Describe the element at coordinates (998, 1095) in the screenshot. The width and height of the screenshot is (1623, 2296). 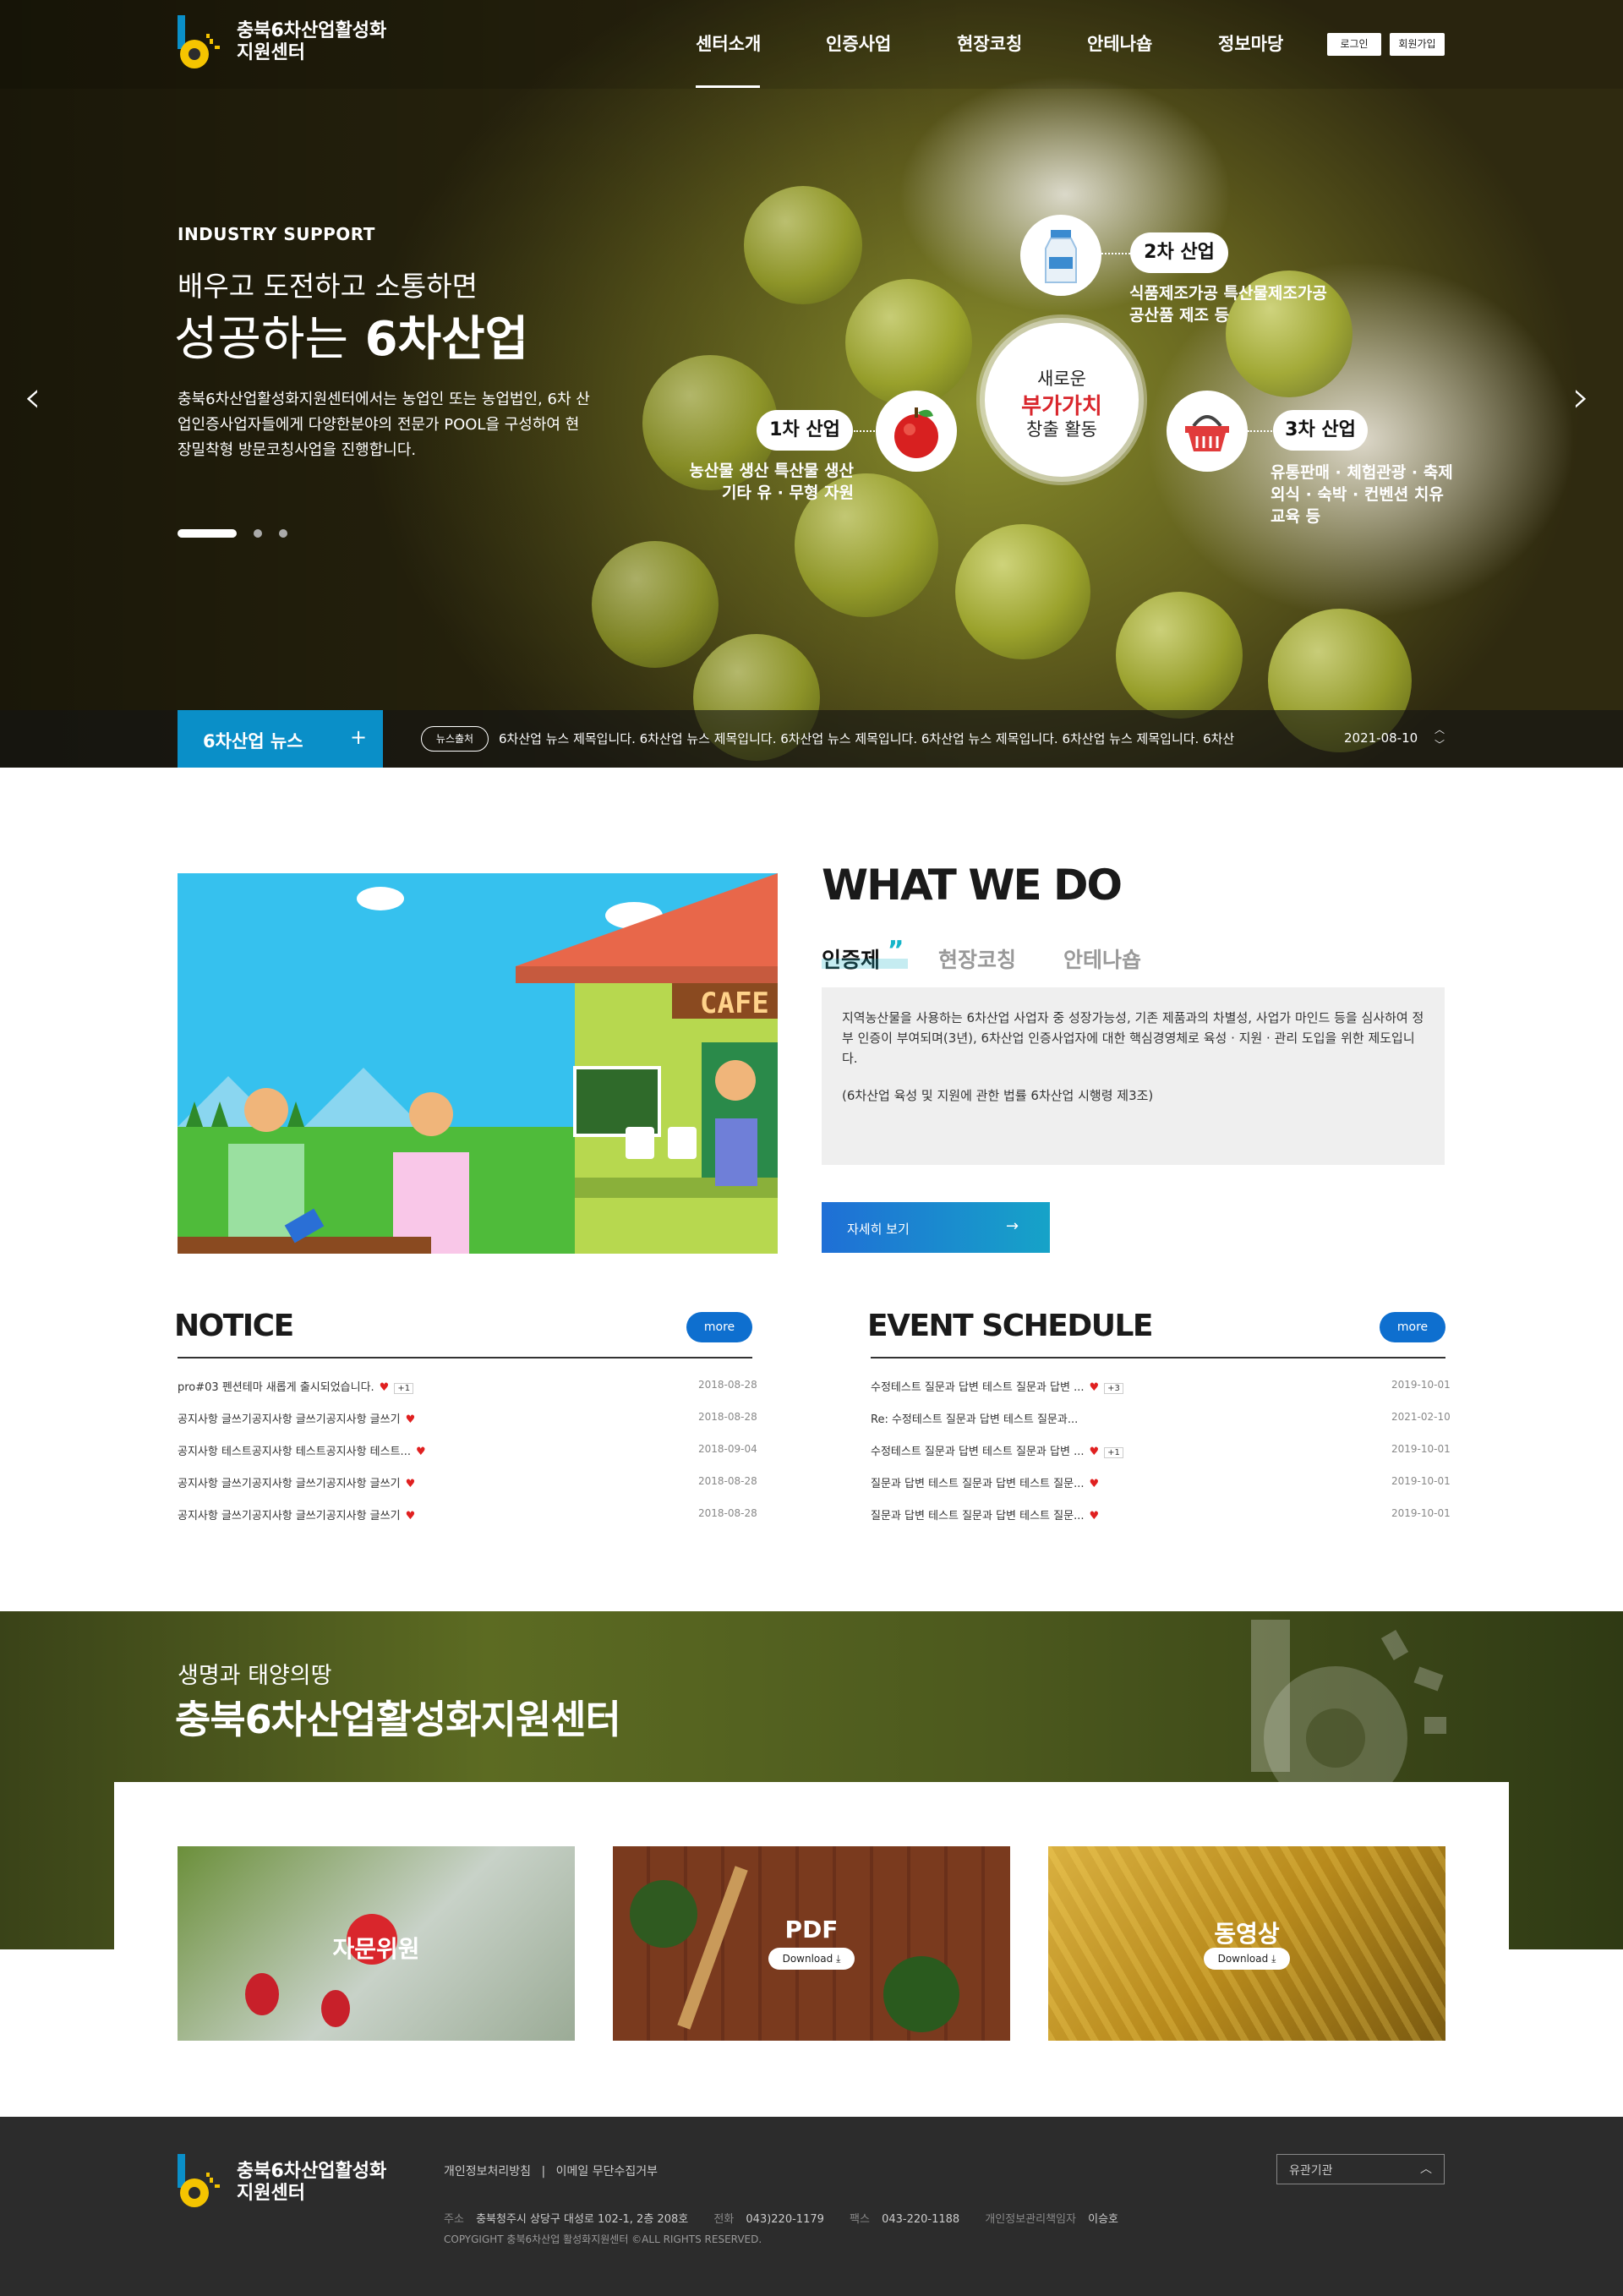
I see `whatwedo-note: (6차산업 육성 및 지원에 관한 법률 6차산업 시행령 제3조)` at that location.